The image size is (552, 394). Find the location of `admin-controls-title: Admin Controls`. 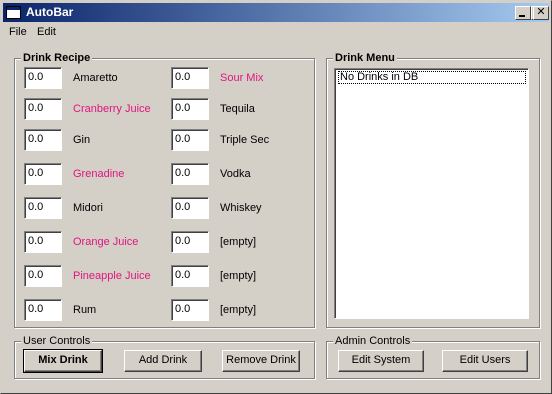

admin-controls-title: Admin Controls is located at coordinates (373, 341).